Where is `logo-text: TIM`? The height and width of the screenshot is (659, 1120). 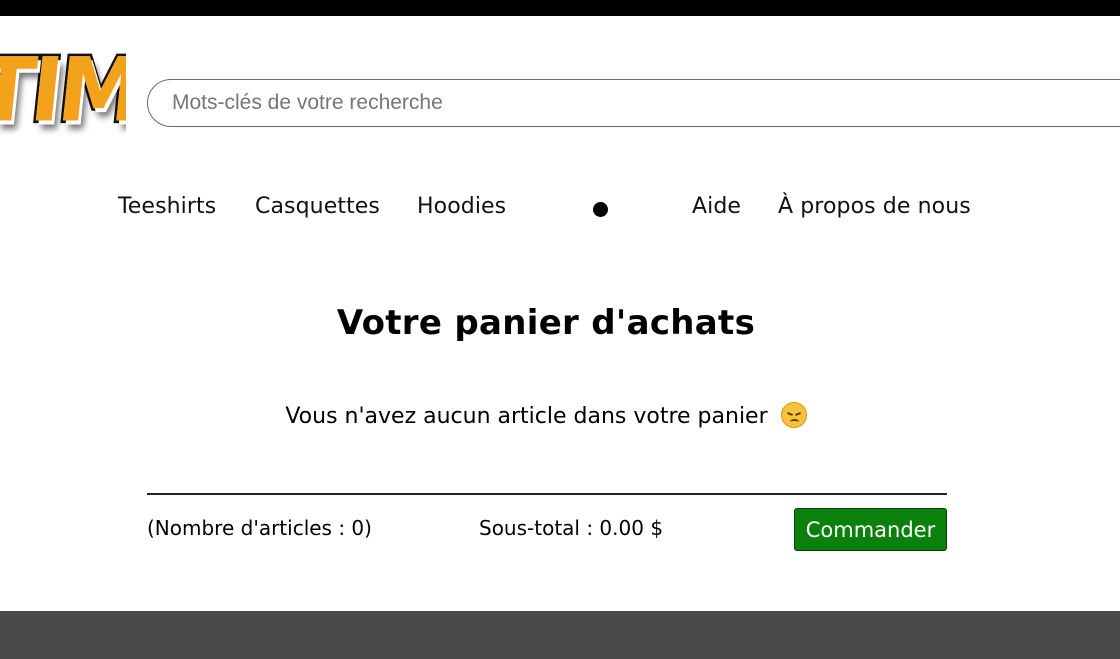
logo-text: TIM is located at coordinates (63, 94).